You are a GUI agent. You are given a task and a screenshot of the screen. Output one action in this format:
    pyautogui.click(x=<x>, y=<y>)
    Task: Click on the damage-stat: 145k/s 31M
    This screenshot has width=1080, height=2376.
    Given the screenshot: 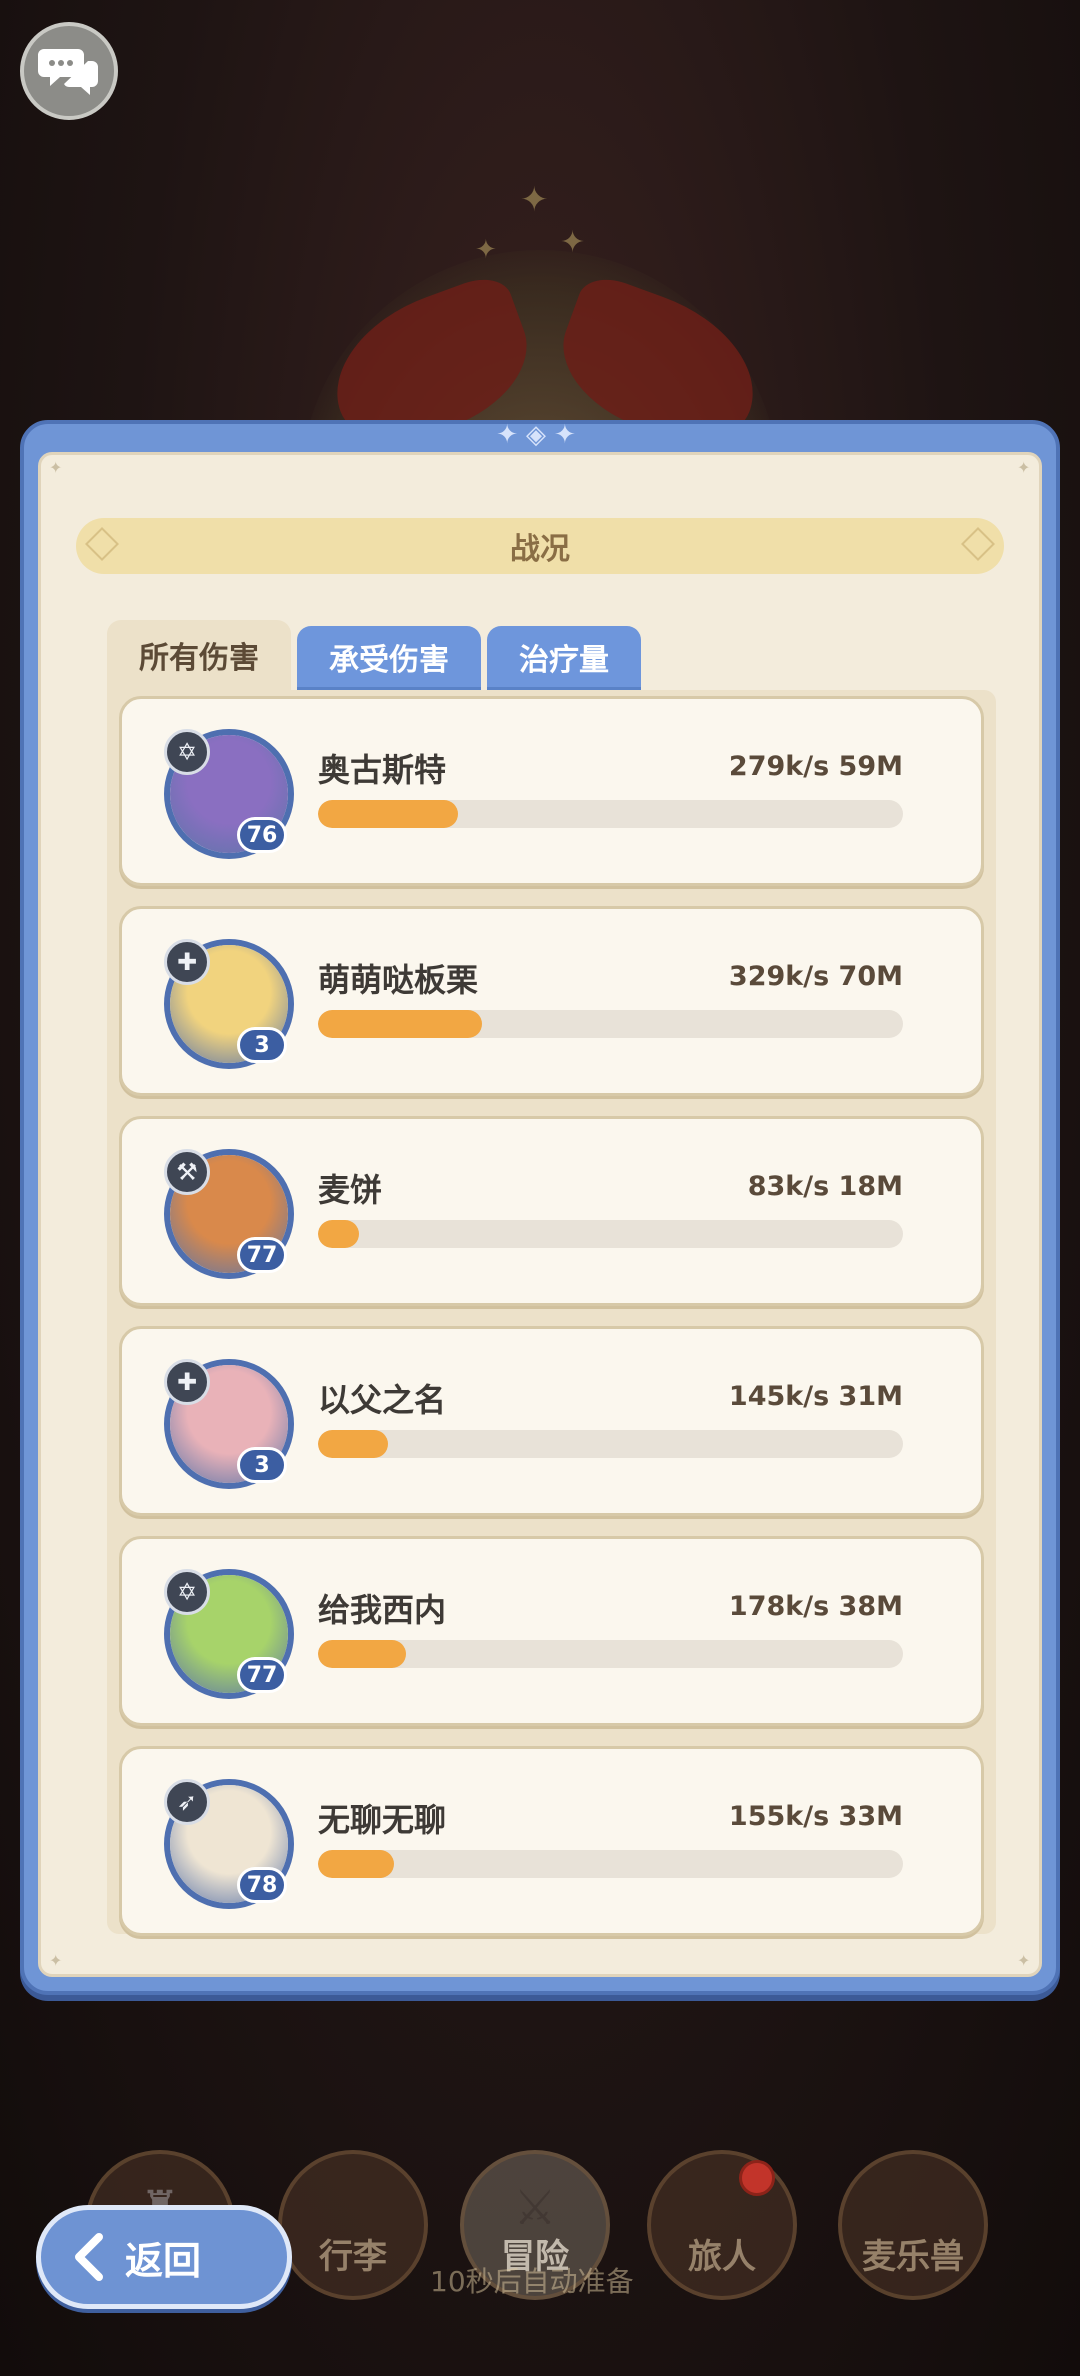 What is the action you would take?
    pyautogui.click(x=815, y=1396)
    